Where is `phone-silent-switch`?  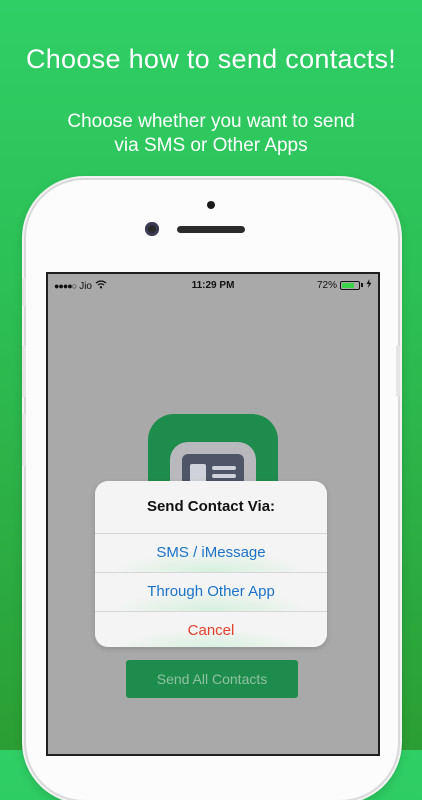 phone-silent-switch is located at coordinates (24, 292).